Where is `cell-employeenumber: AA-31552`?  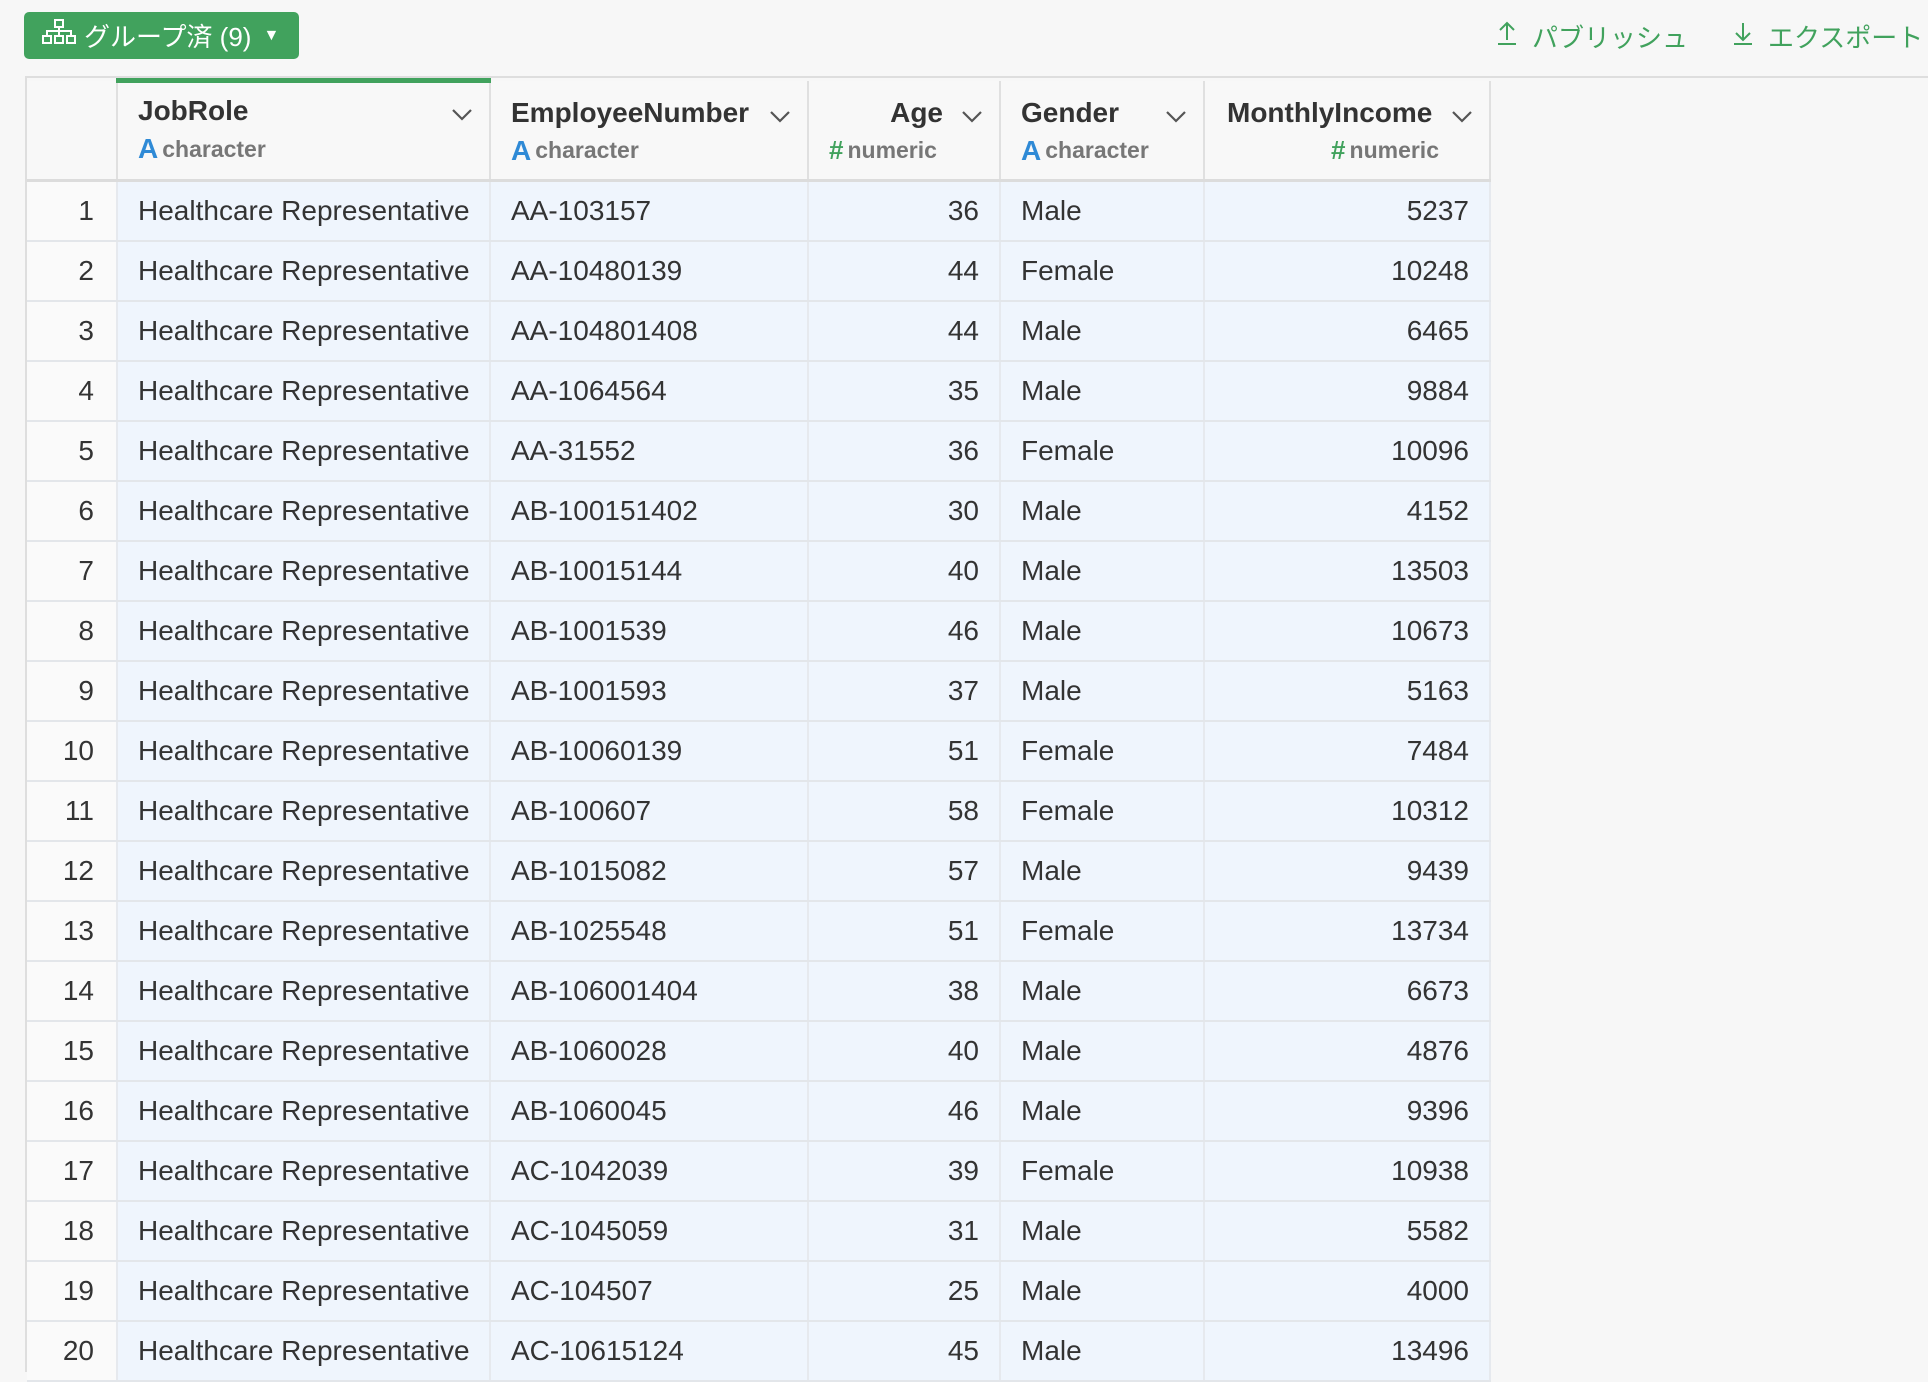 cell-employeenumber: AA-31552 is located at coordinates (649, 451).